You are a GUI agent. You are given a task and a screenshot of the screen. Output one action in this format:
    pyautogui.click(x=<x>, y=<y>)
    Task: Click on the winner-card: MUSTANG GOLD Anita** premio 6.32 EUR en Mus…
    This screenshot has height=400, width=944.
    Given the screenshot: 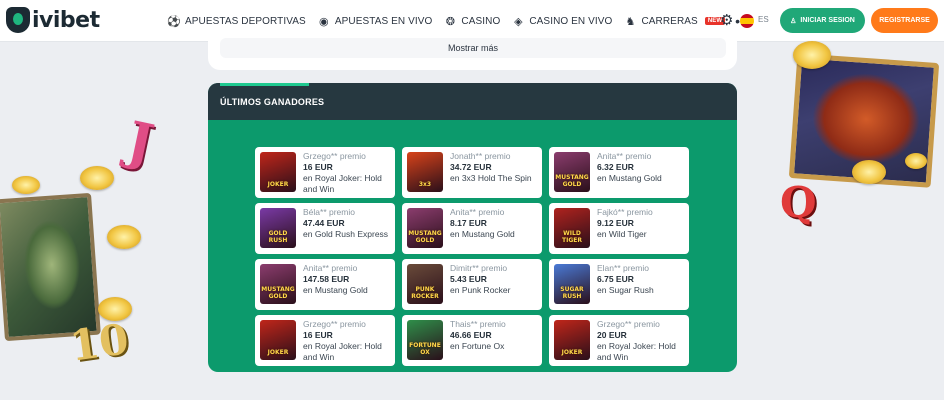 What is the action you would take?
    pyautogui.click(x=619, y=172)
    